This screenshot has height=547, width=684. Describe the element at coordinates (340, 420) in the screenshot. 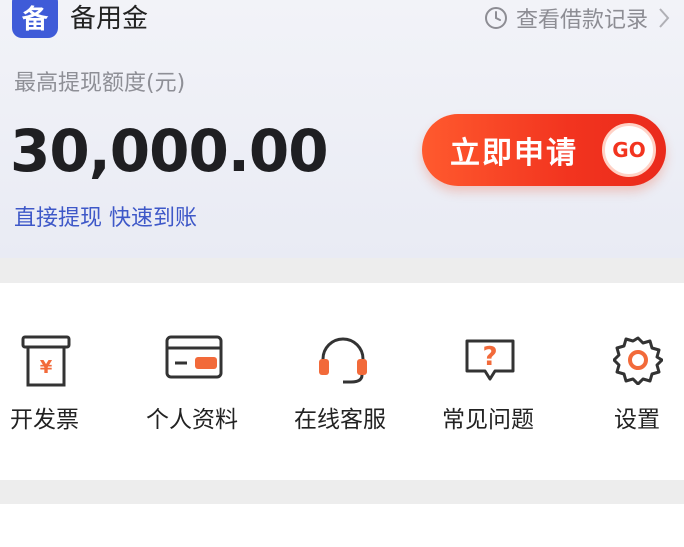

I see `menu-item-label: 在线客服` at that location.